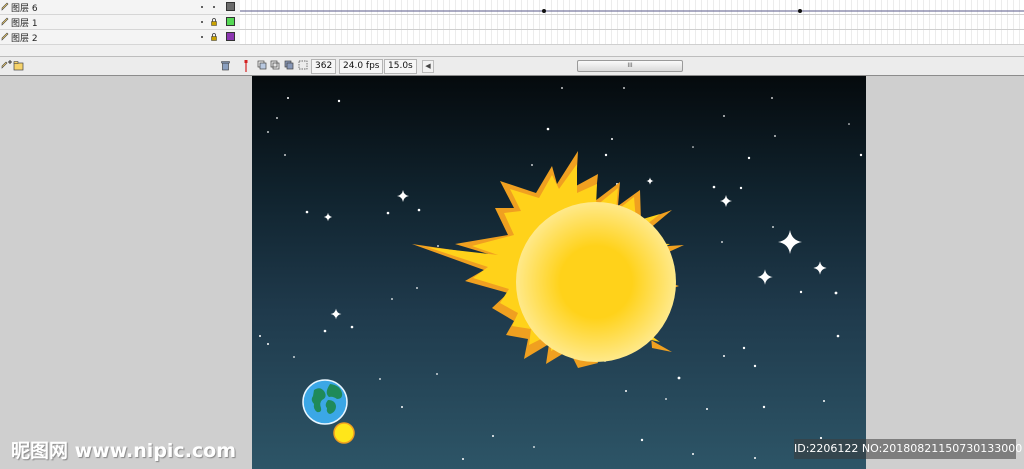 The width and height of the screenshot is (1024, 469). Describe the element at coordinates (7, 65) in the screenshot. I see `add-layer-icon` at that location.